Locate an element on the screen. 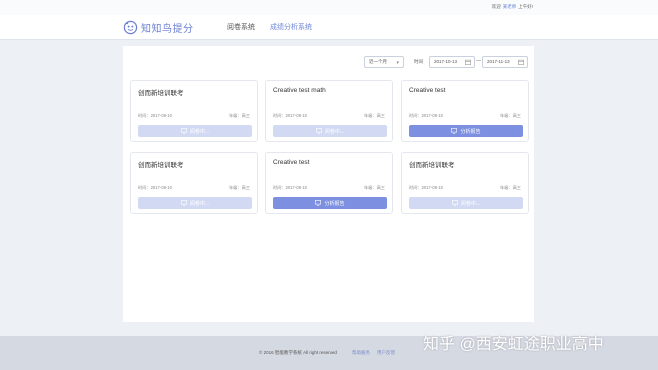  logo: 知知鸟提分 is located at coordinates (158, 27).